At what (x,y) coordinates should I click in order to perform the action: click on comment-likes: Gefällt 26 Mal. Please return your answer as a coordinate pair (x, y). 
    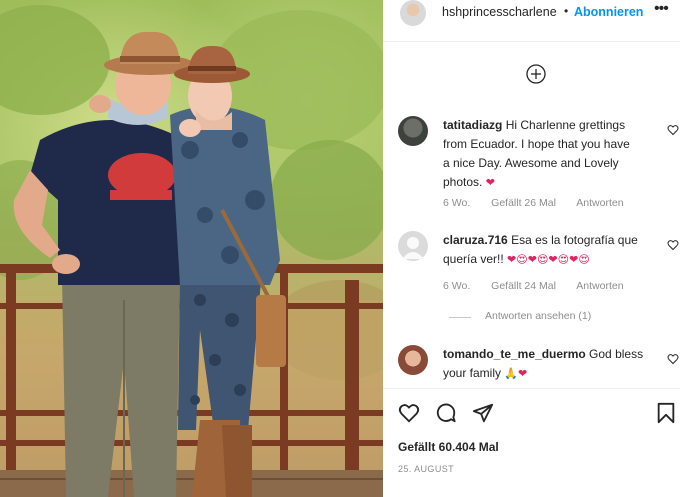
    Looking at the image, I should click on (523, 203).